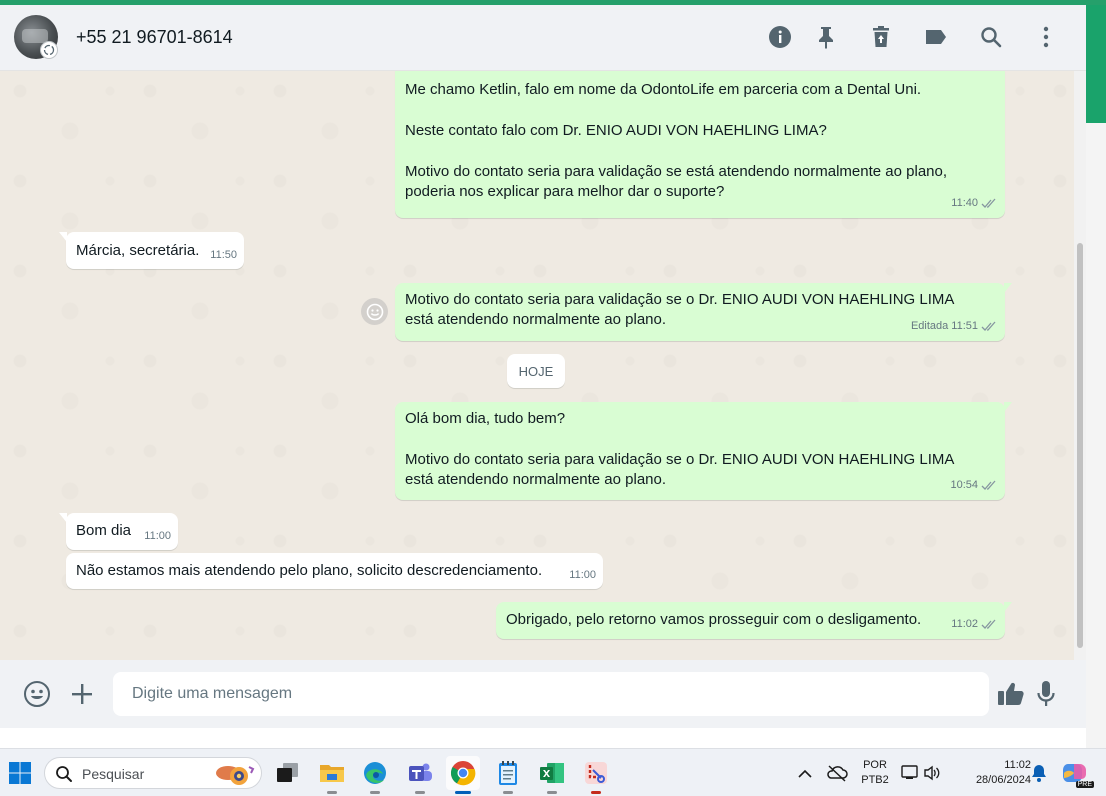 The width and height of the screenshot is (1106, 796). I want to click on message-text: Olá bom dia, tudo bem?, so click(485, 418).